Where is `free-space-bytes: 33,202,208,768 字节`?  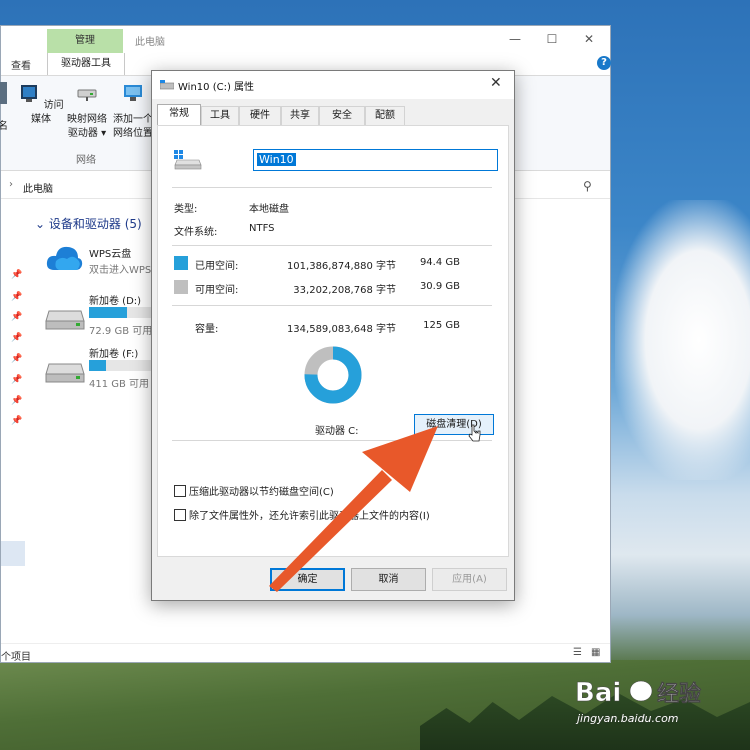 free-space-bytes: 33,202,208,768 字节 is located at coordinates (344, 290).